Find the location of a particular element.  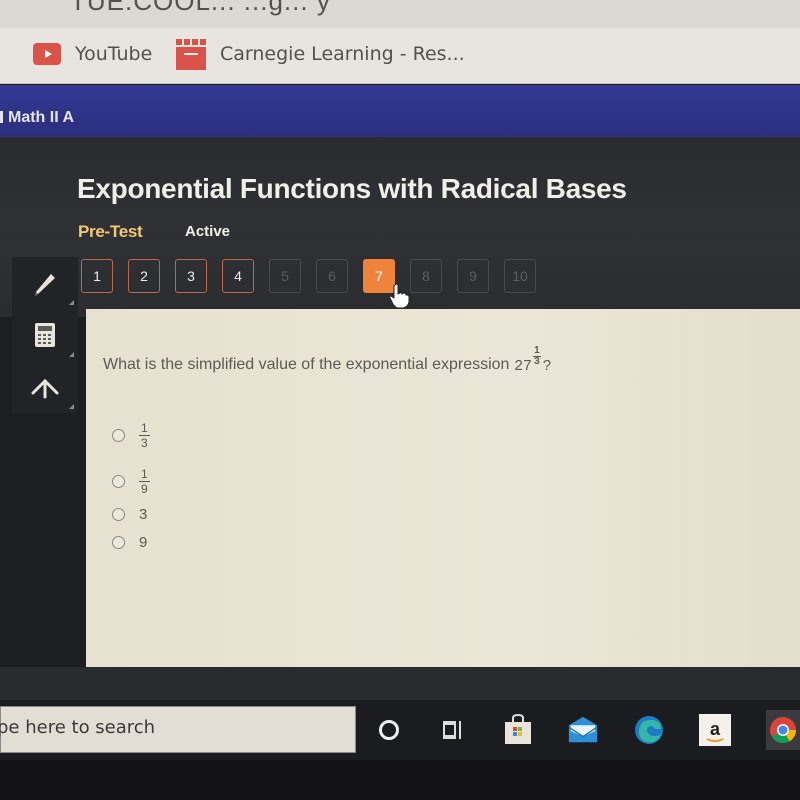

mail-icon is located at coordinates (583, 729).